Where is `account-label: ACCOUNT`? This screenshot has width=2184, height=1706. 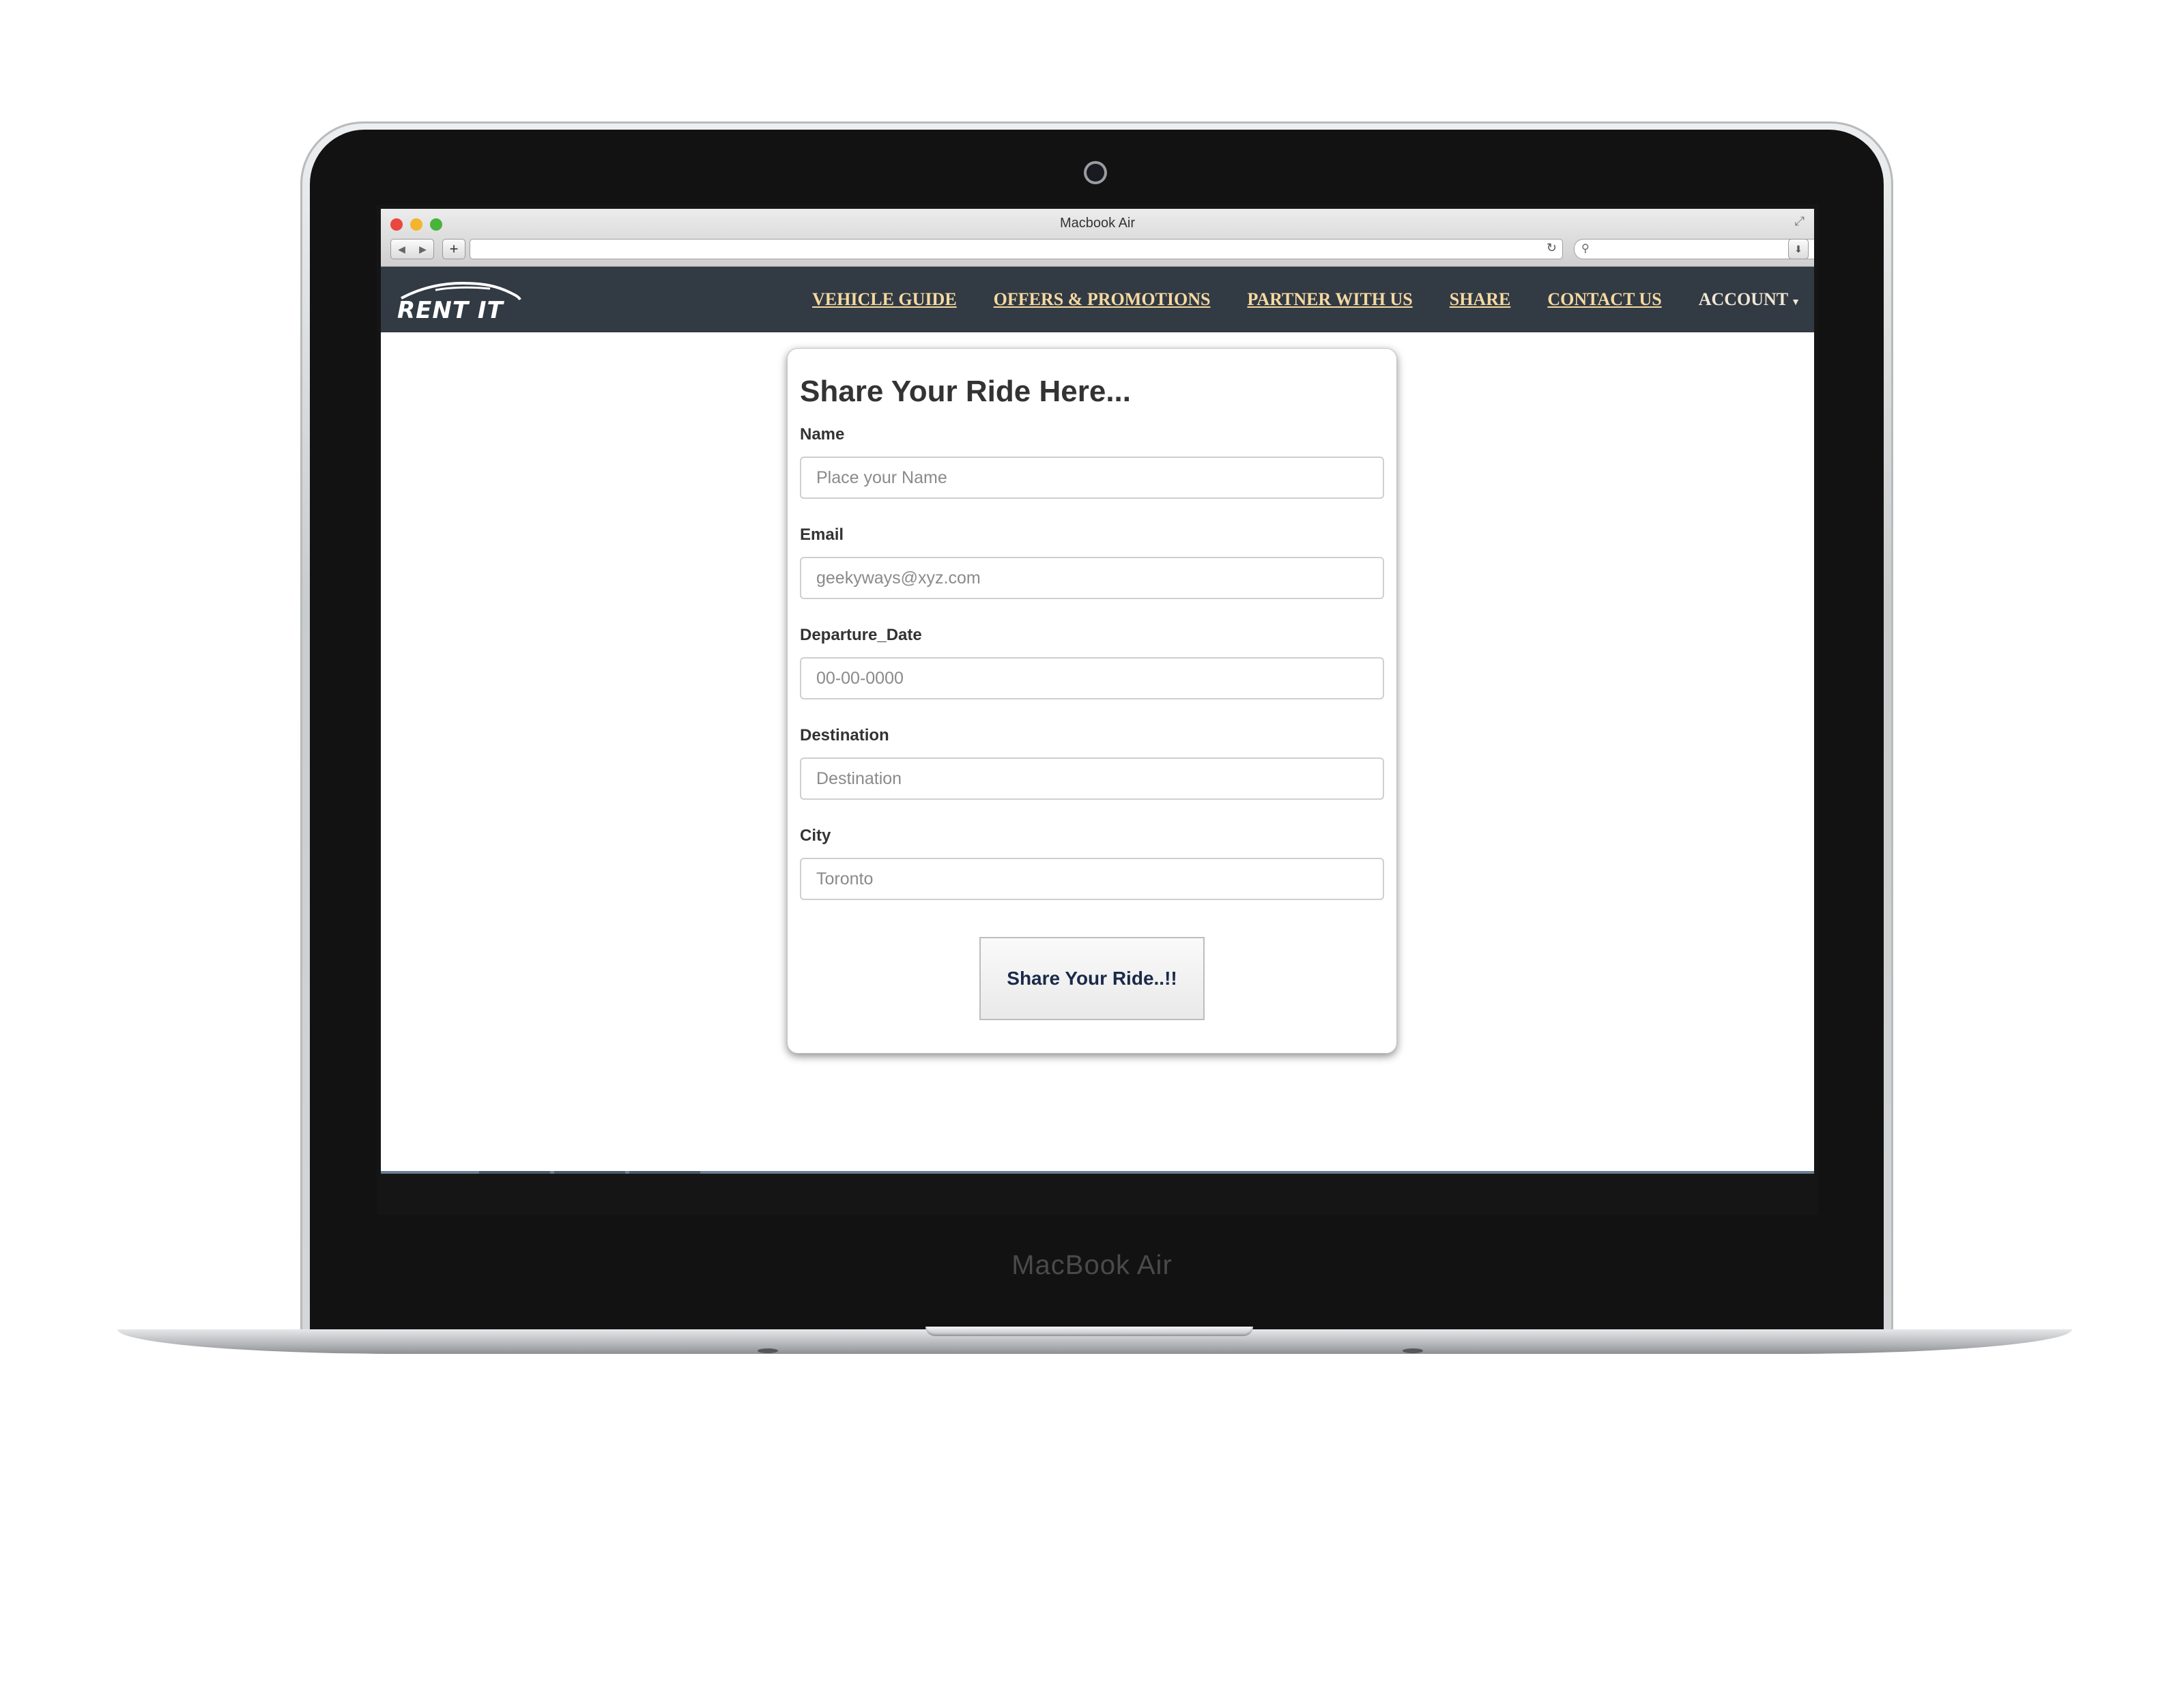
account-label: ACCOUNT is located at coordinates (1743, 299).